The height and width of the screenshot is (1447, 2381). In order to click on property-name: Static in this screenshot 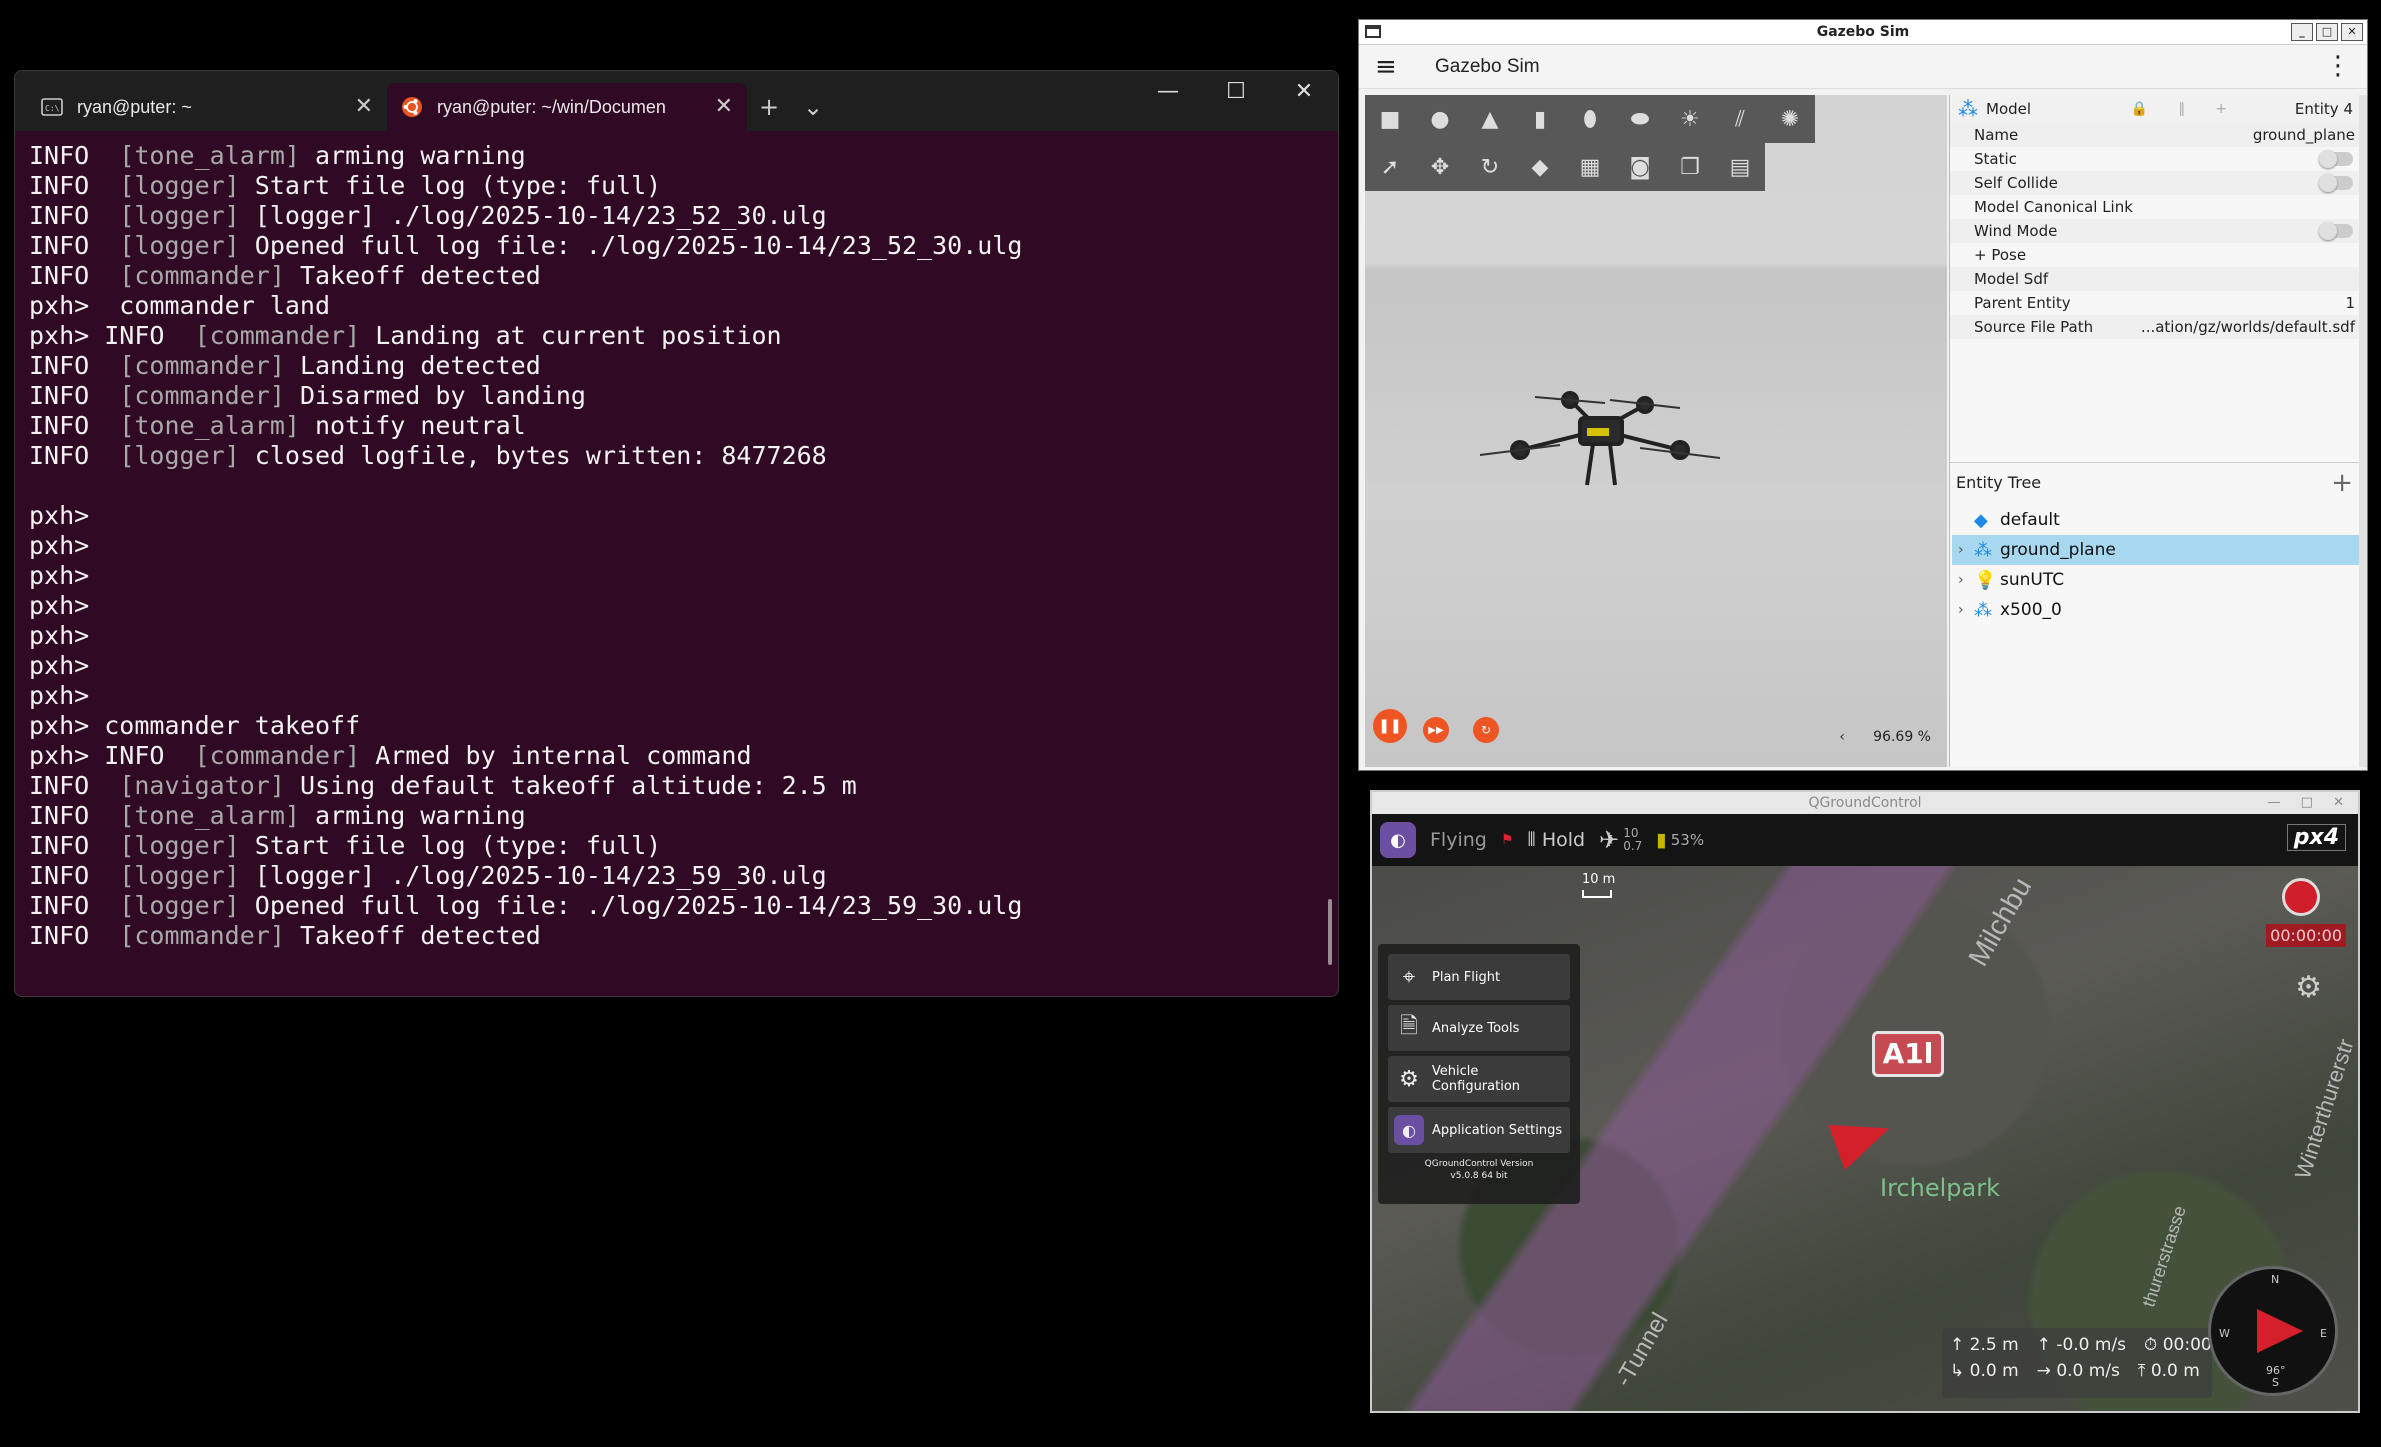, I will do `click(1995, 159)`.